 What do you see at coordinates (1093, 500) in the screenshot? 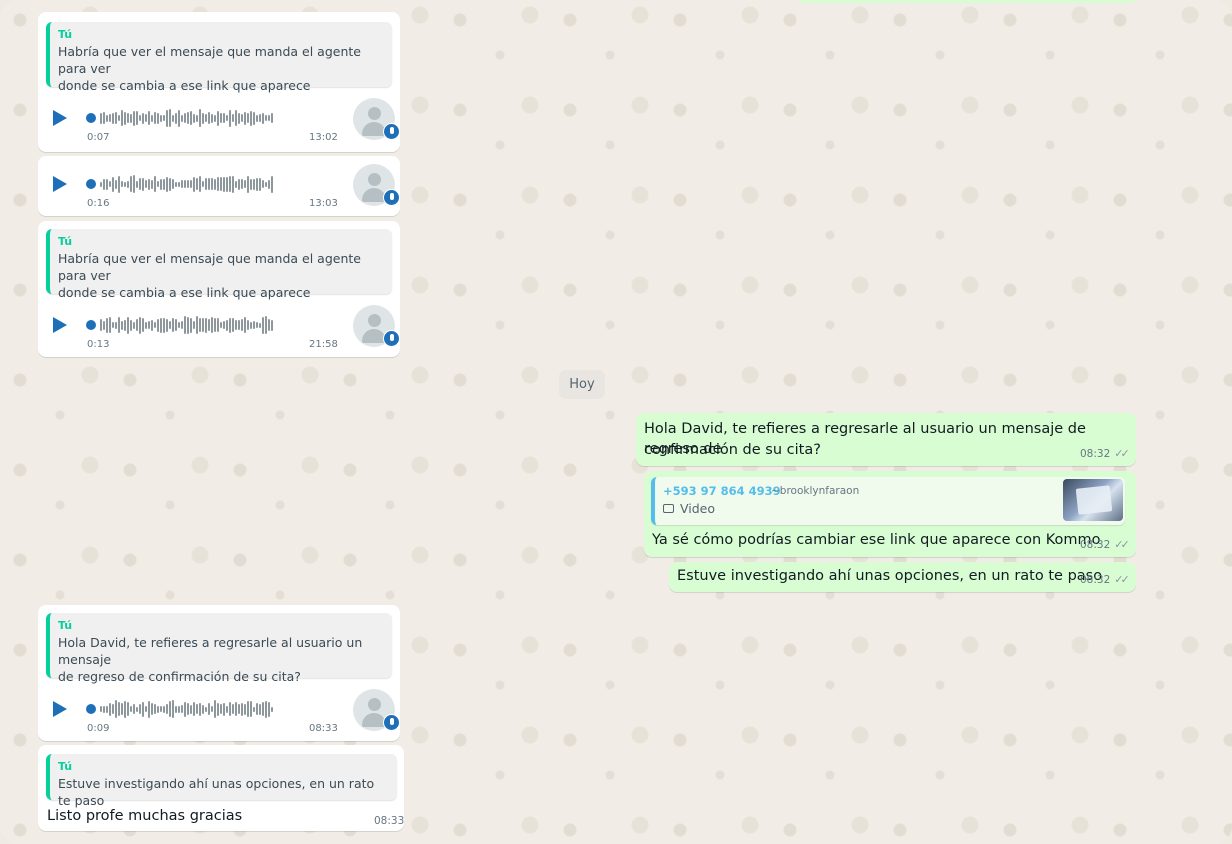
I see `video-thumbnail` at bounding box center [1093, 500].